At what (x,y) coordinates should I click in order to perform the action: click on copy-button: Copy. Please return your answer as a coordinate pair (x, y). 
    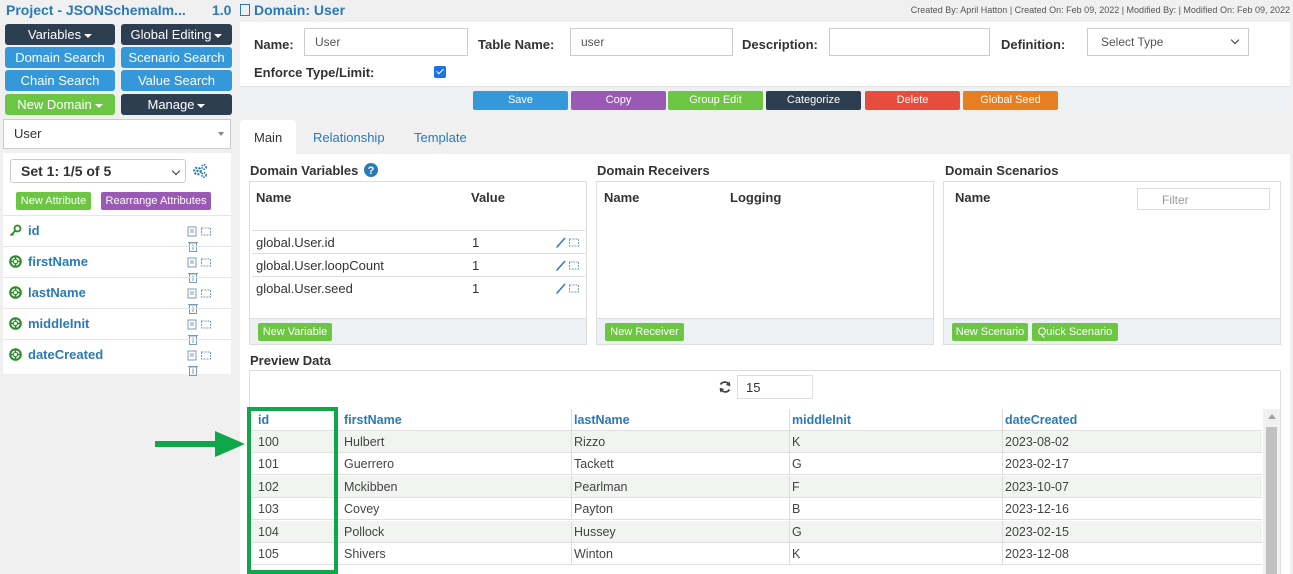
    Looking at the image, I should click on (618, 100).